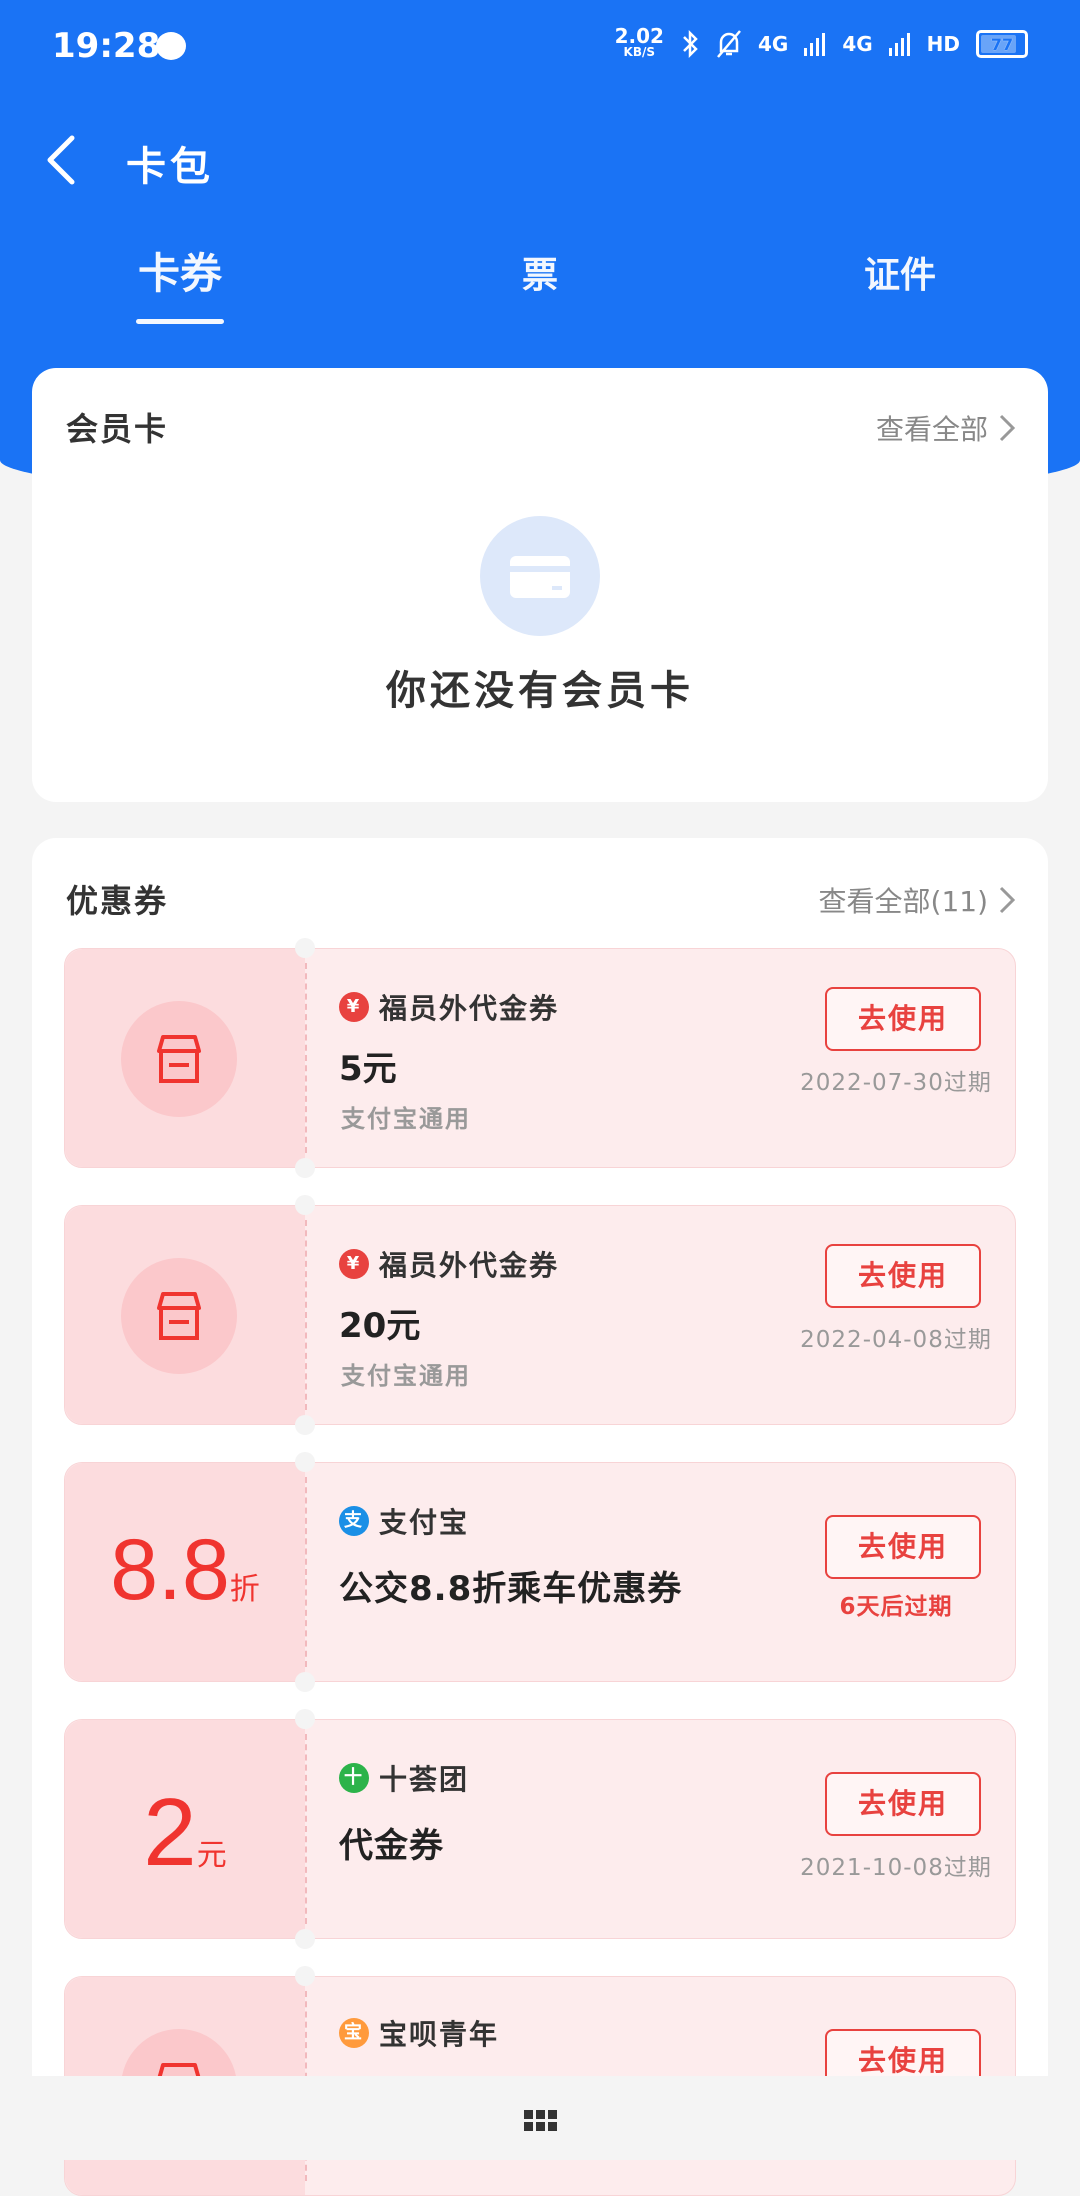 This screenshot has width=1080, height=2196. What do you see at coordinates (896, 1868) in the screenshot?
I see `coupon-expiry: 2021-10-08过期` at bounding box center [896, 1868].